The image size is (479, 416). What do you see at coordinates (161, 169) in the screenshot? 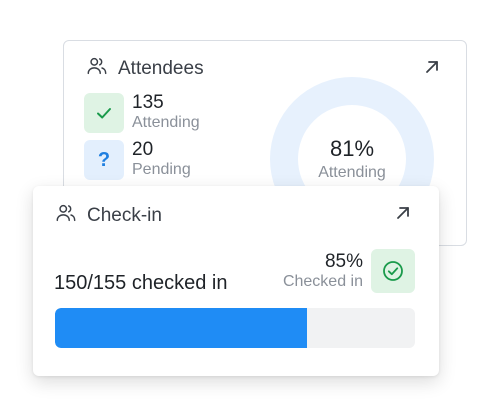
I see `pending-label: Pending` at bounding box center [161, 169].